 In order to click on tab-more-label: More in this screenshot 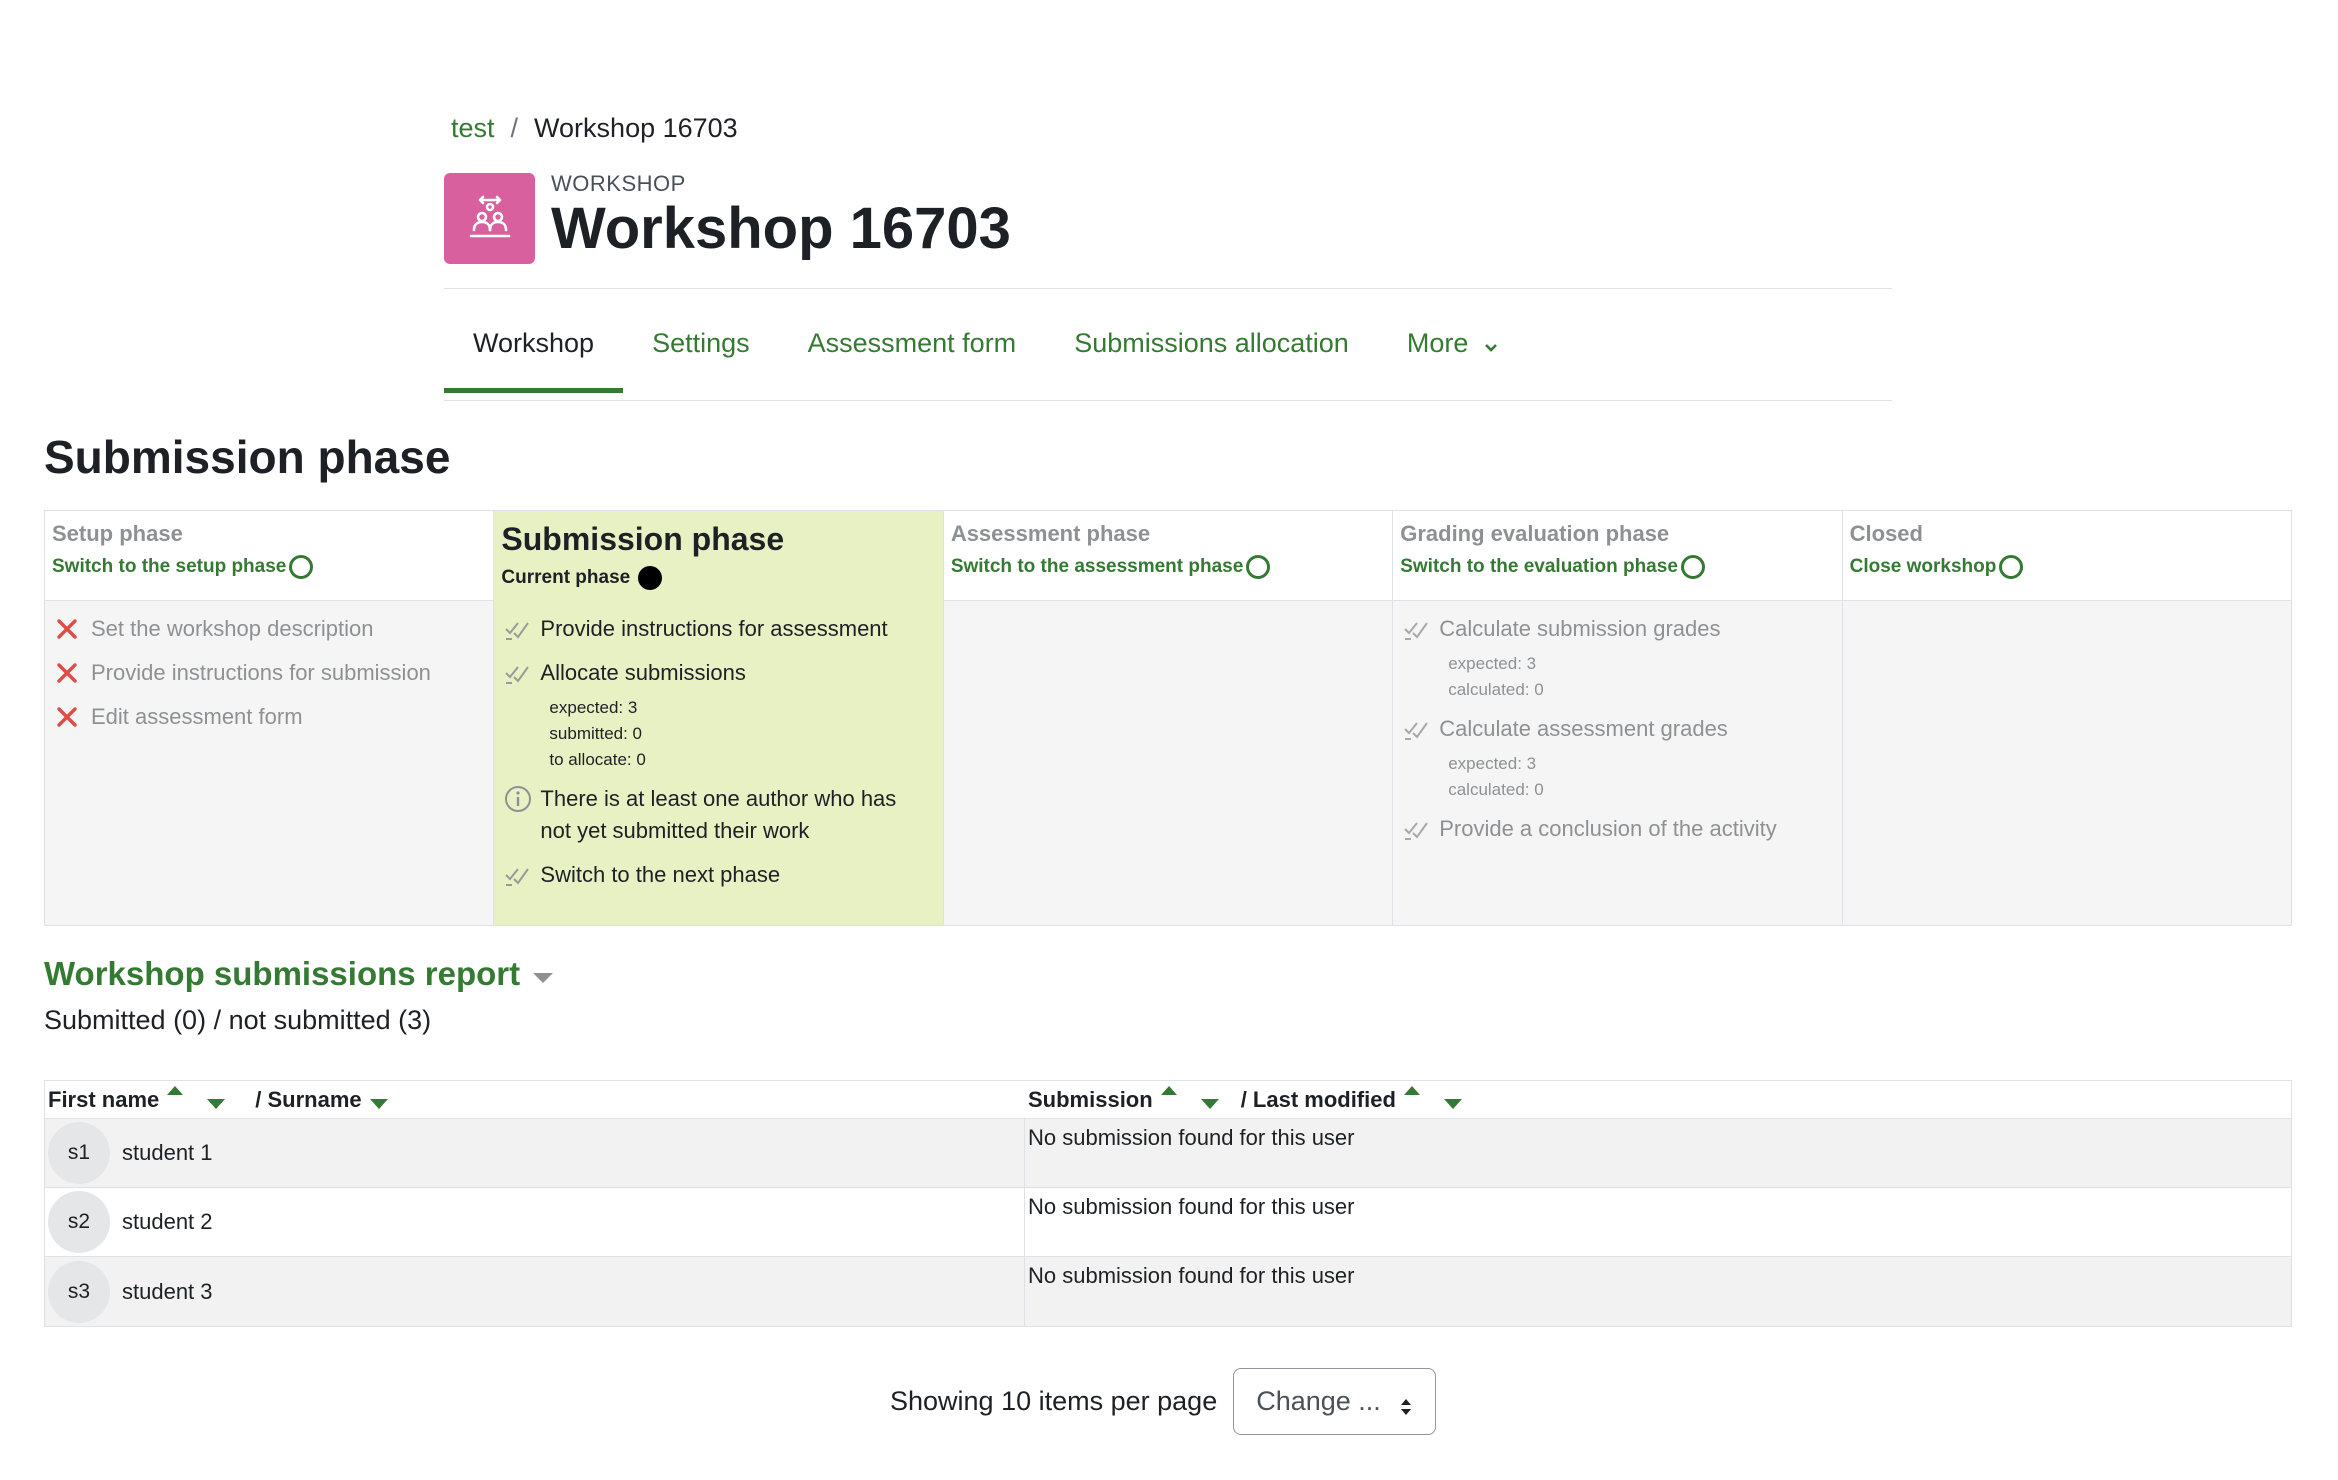, I will do `click(1437, 343)`.